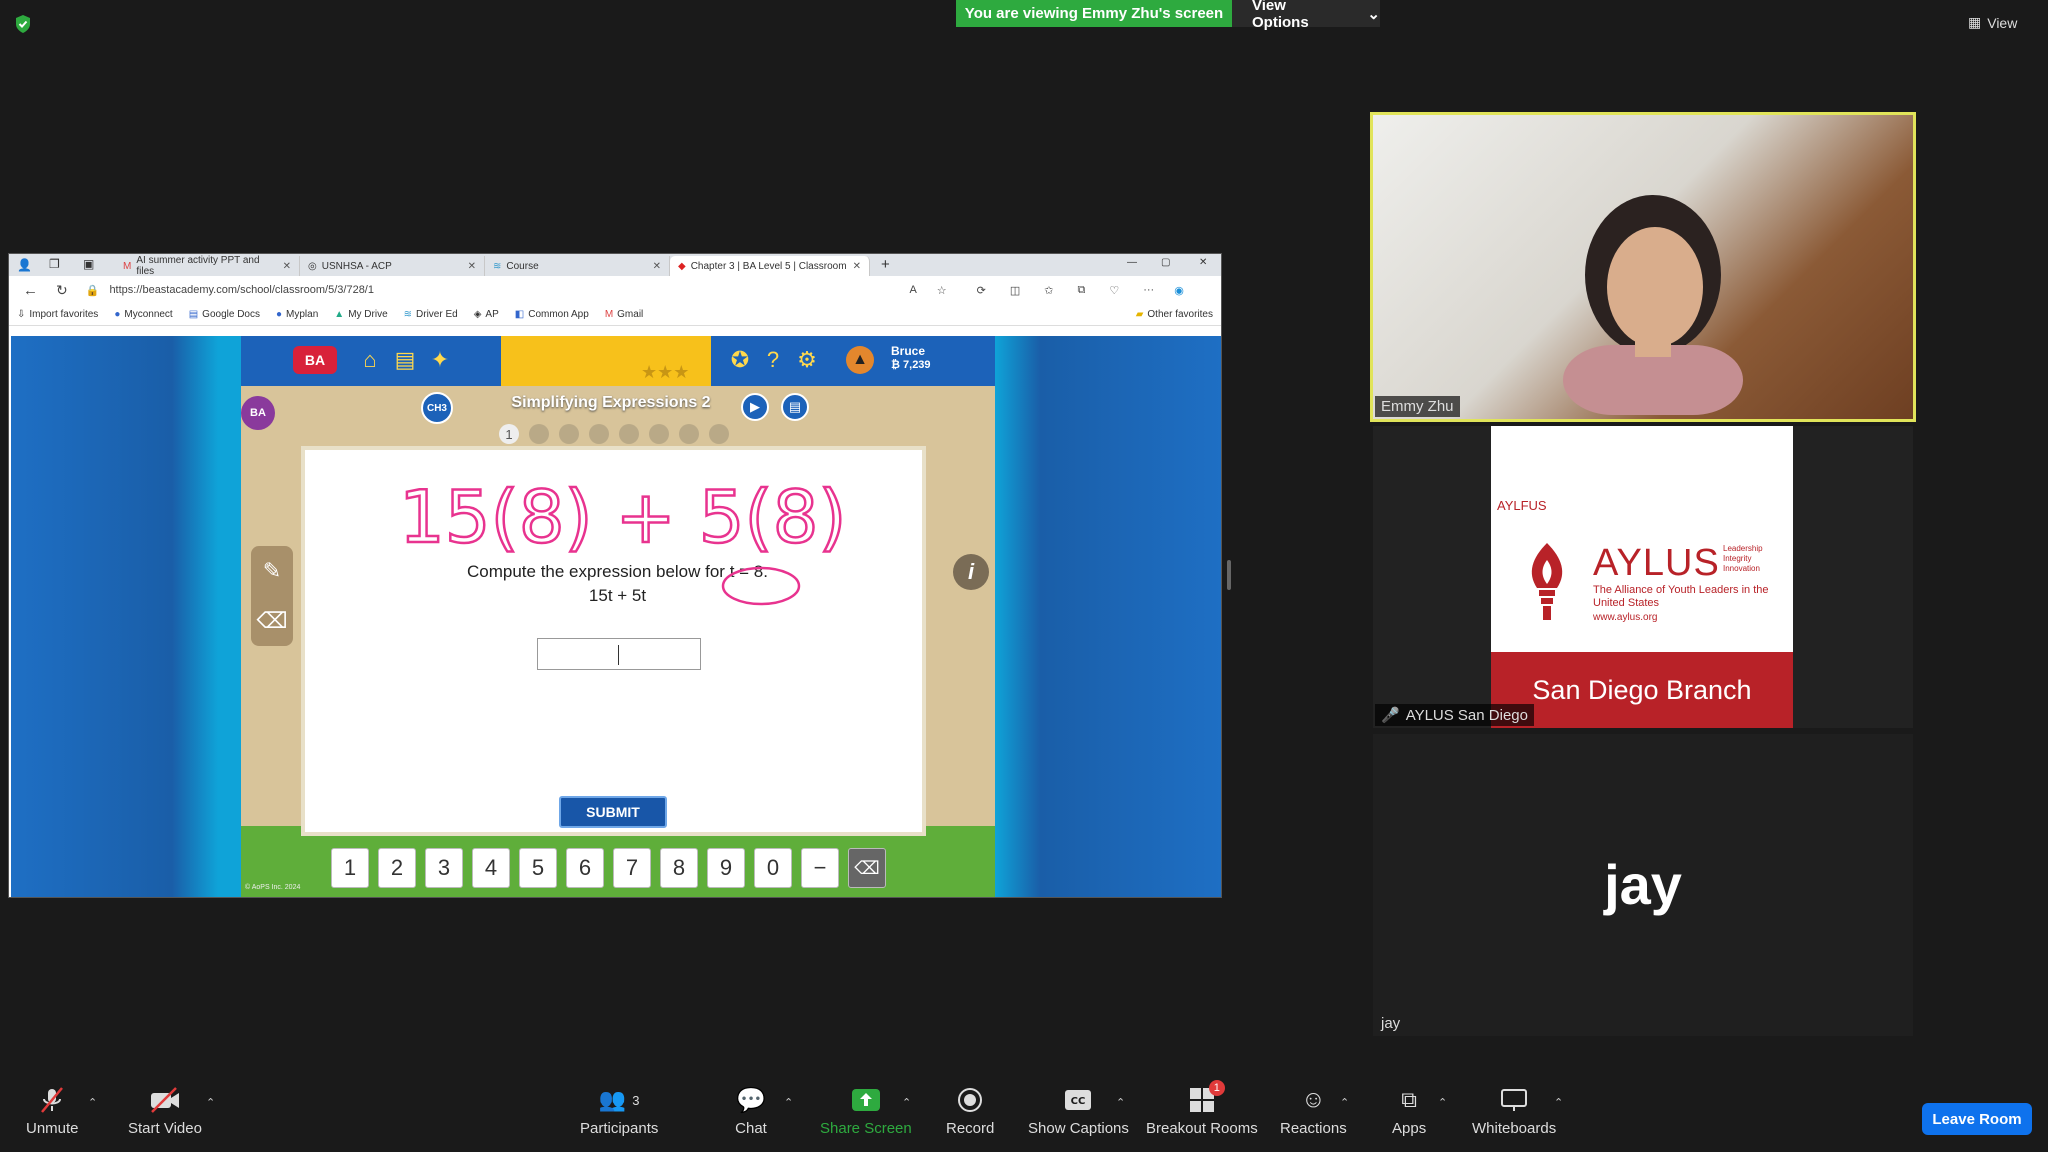 Image resolution: width=2048 pixels, height=1152 pixels. Describe the element at coordinates (1082, 290) in the screenshot. I see `collections-icon: ⧉` at that location.